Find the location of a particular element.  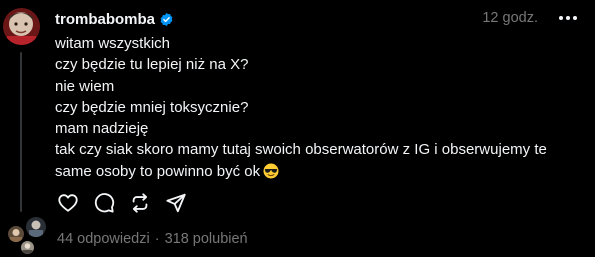

repost-icon is located at coordinates (140, 203).